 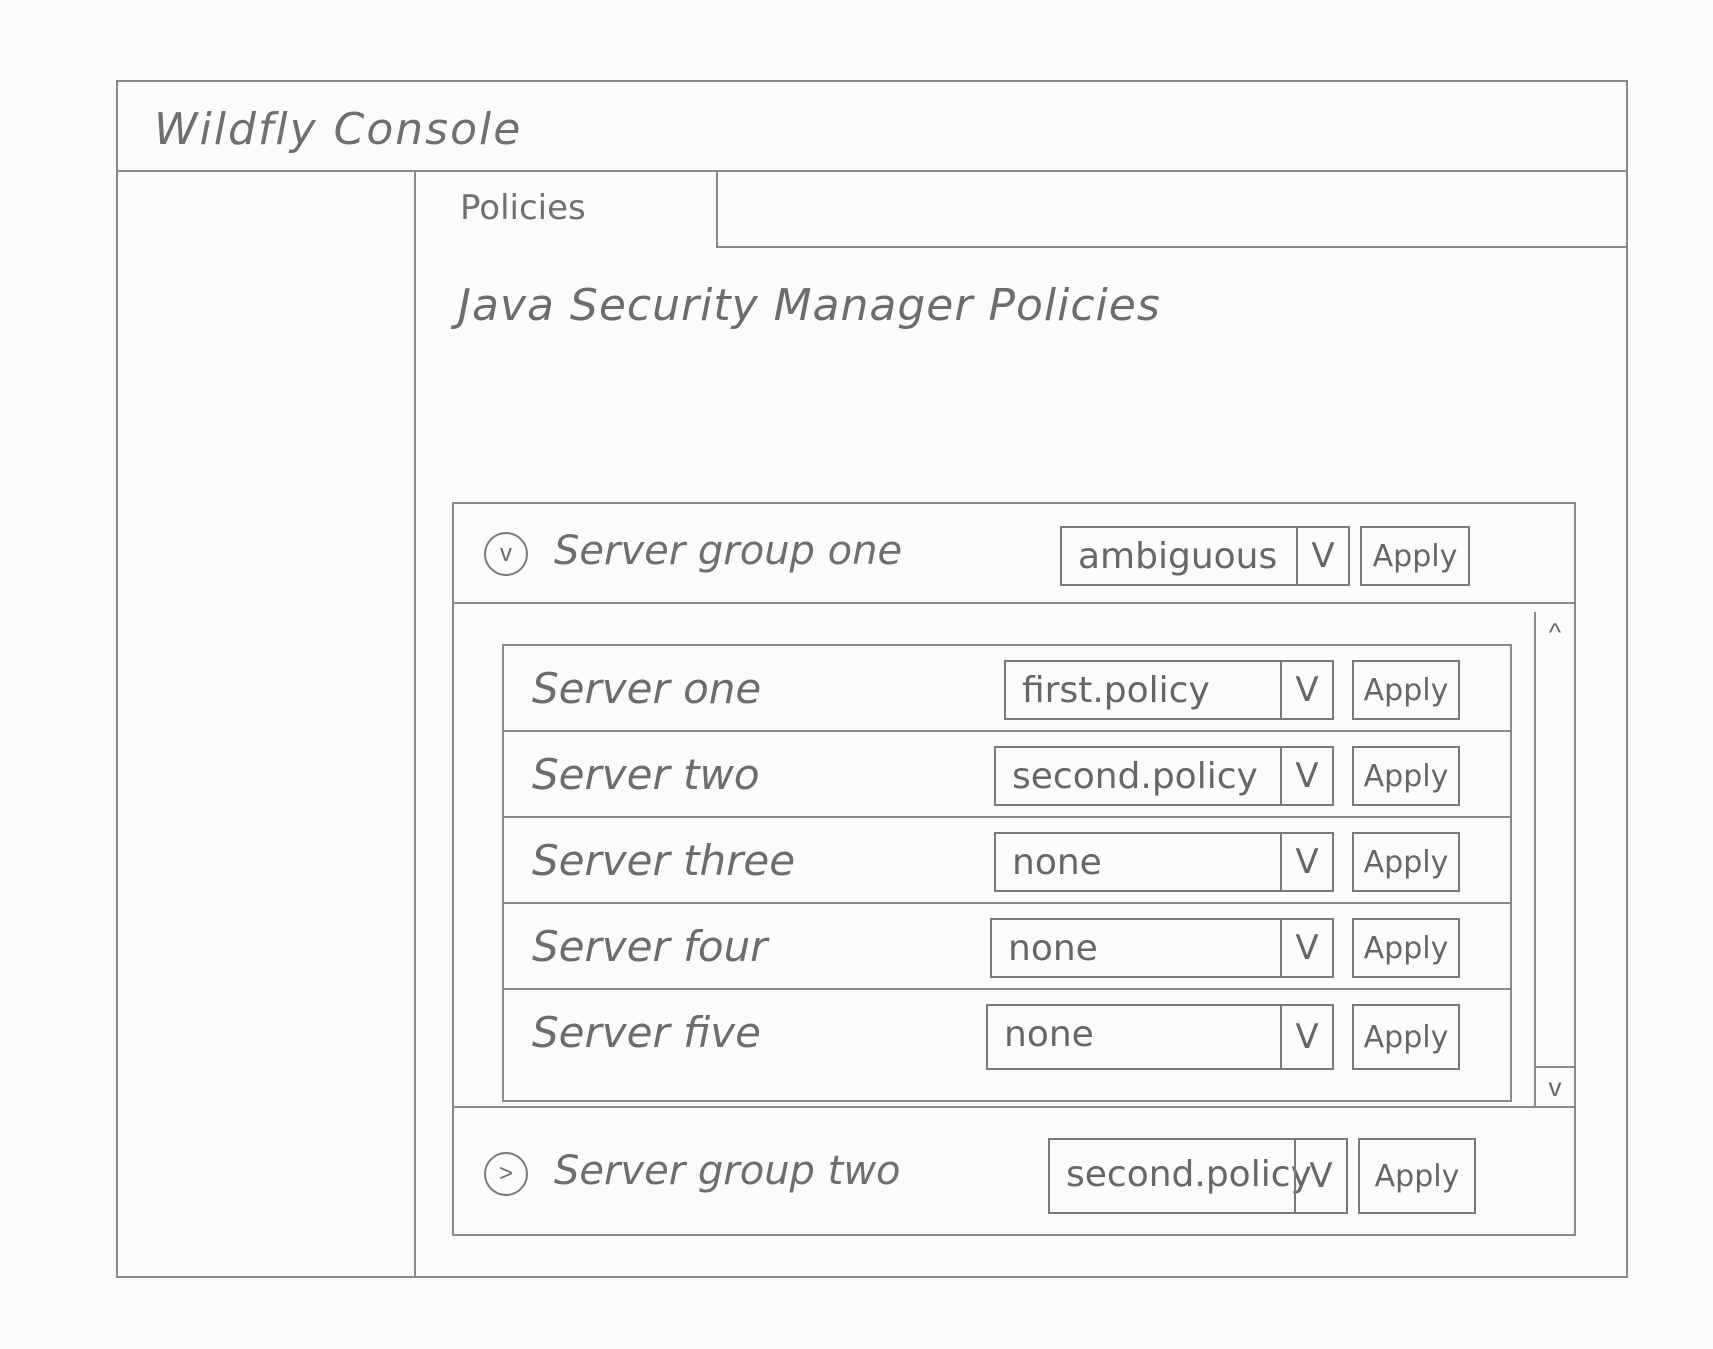 What do you see at coordinates (1021, 210) in the screenshot?
I see `tab-bar: Policies` at bounding box center [1021, 210].